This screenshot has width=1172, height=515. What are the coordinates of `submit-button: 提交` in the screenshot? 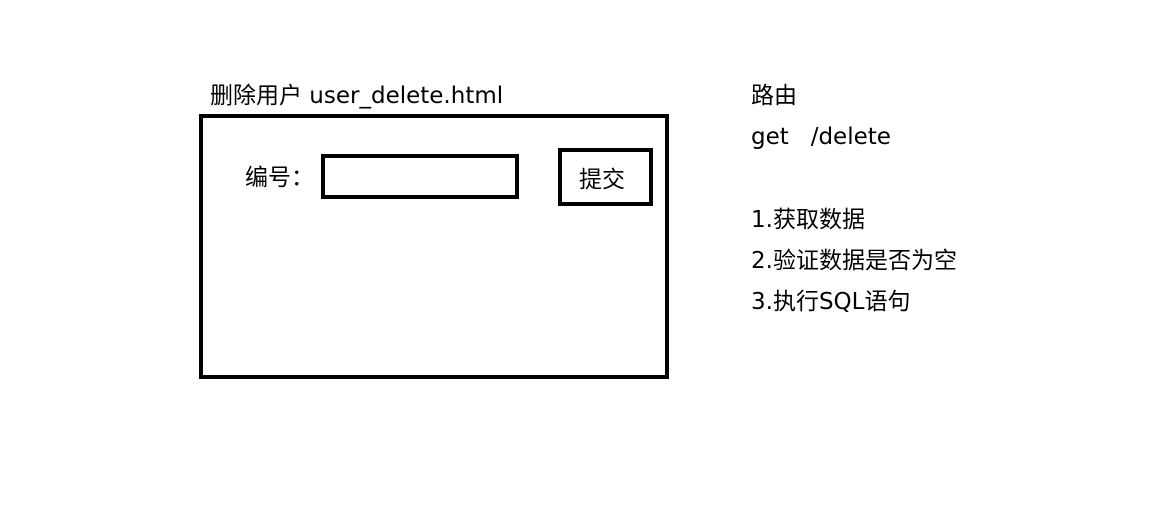 It's located at (605, 177).